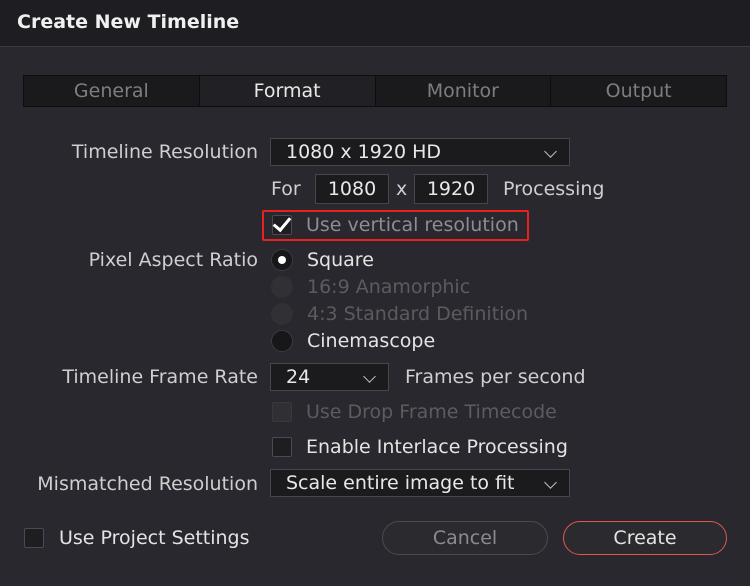 The height and width of the screenshot is (586, 750). I want to click on tab-general: General, so click(112, 91).